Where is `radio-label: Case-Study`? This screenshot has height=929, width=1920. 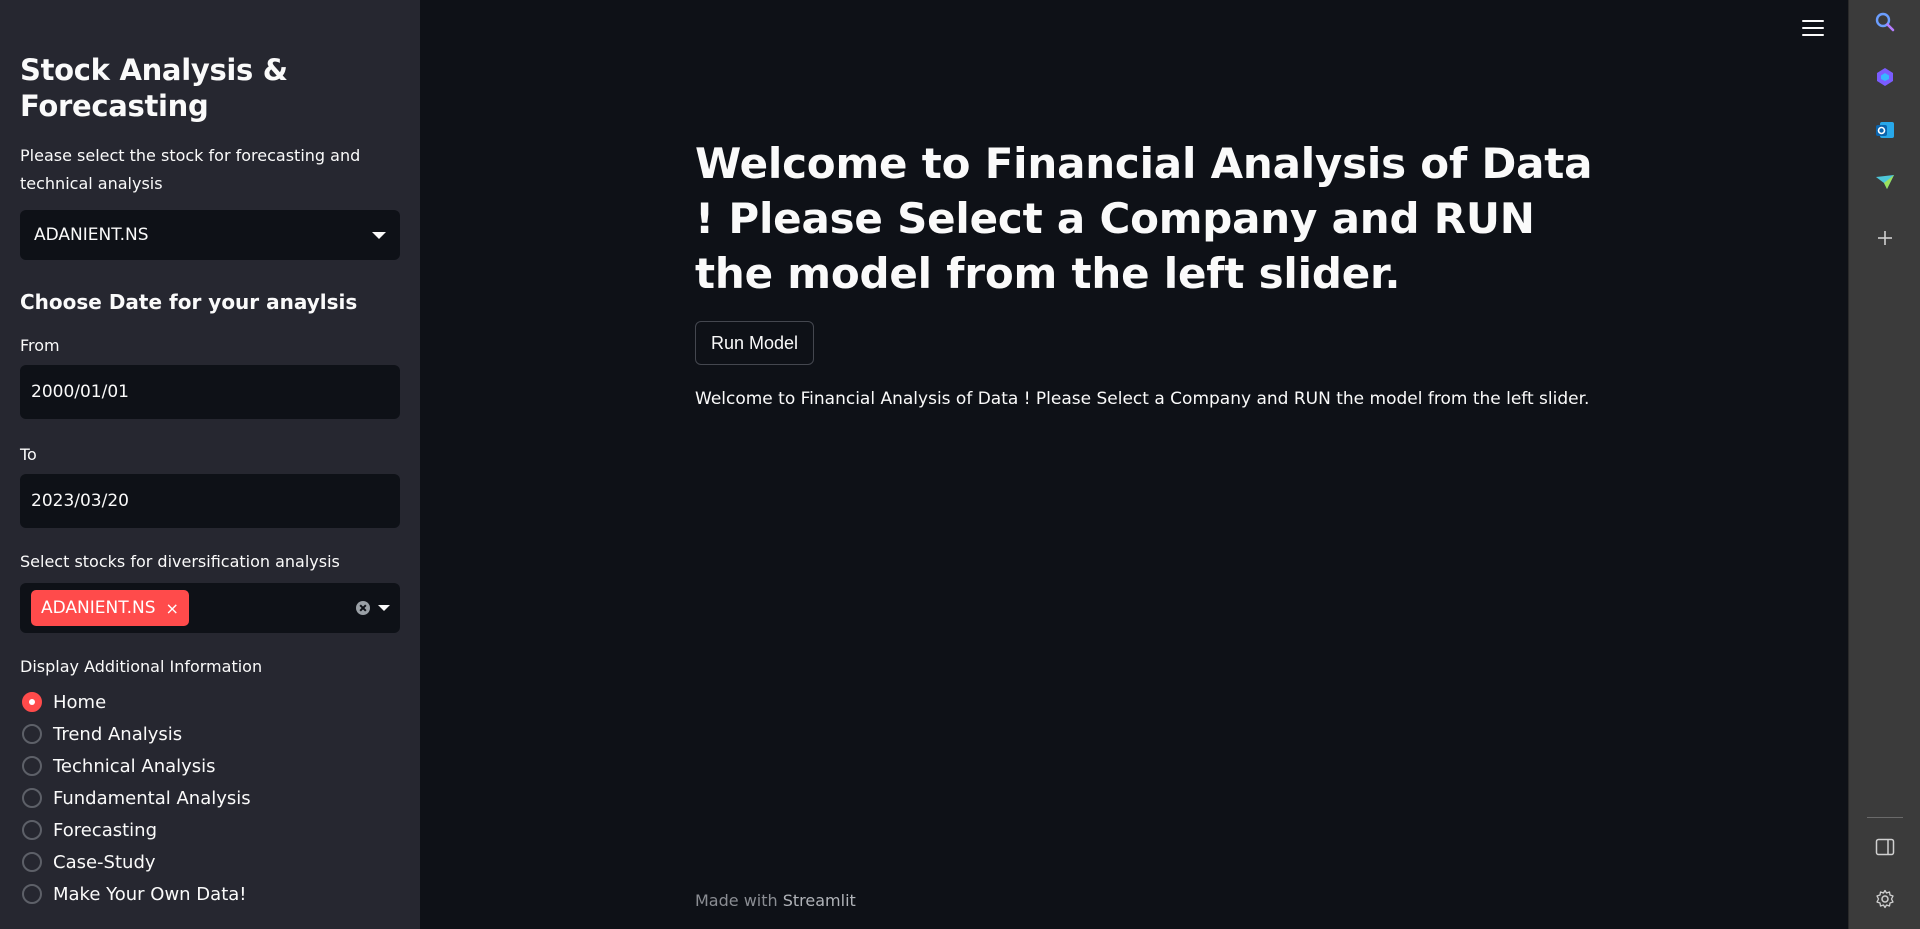
radio-label: Case-Study is located at coordinates (104, 862).